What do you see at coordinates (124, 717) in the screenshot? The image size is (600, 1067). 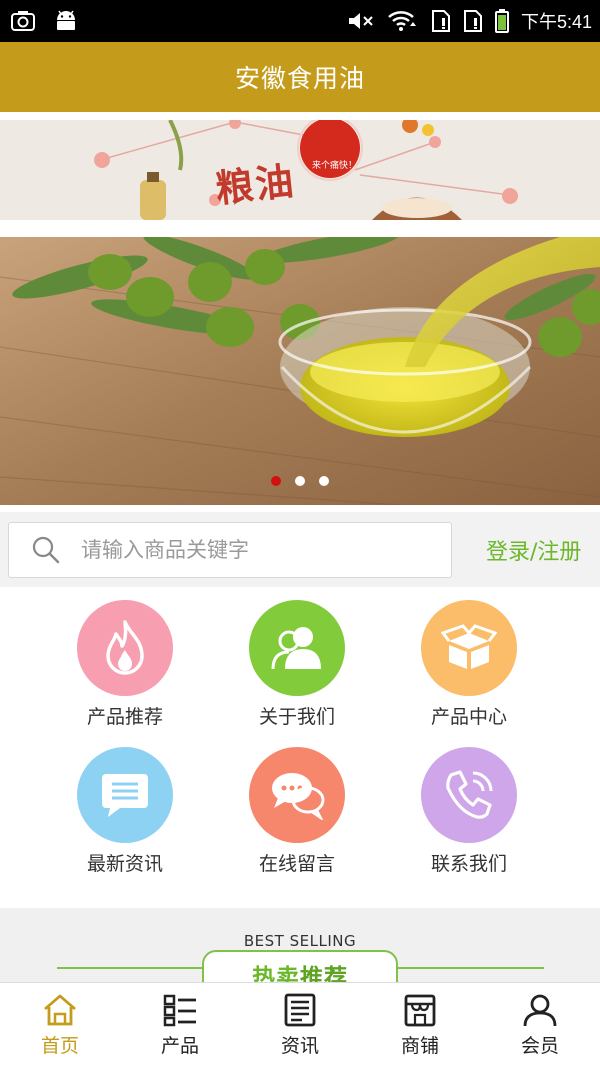 I see `grid-label: 产品推荐` at bounding box center [124, 717].